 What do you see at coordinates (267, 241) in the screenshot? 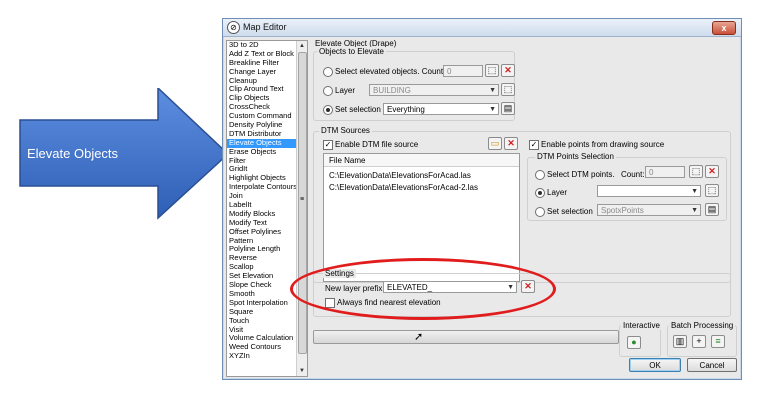
I see `command-item: Pattern` at bounding box center [267, 241].